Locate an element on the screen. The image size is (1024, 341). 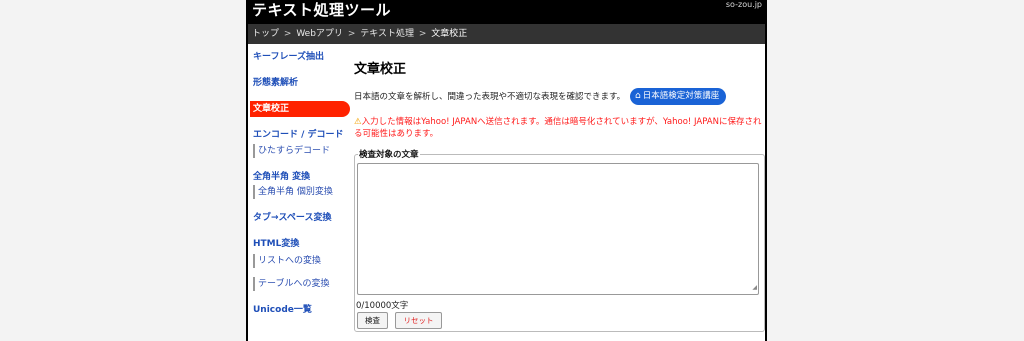
page-title: 文章校正 is located at coordinates (380, 69).